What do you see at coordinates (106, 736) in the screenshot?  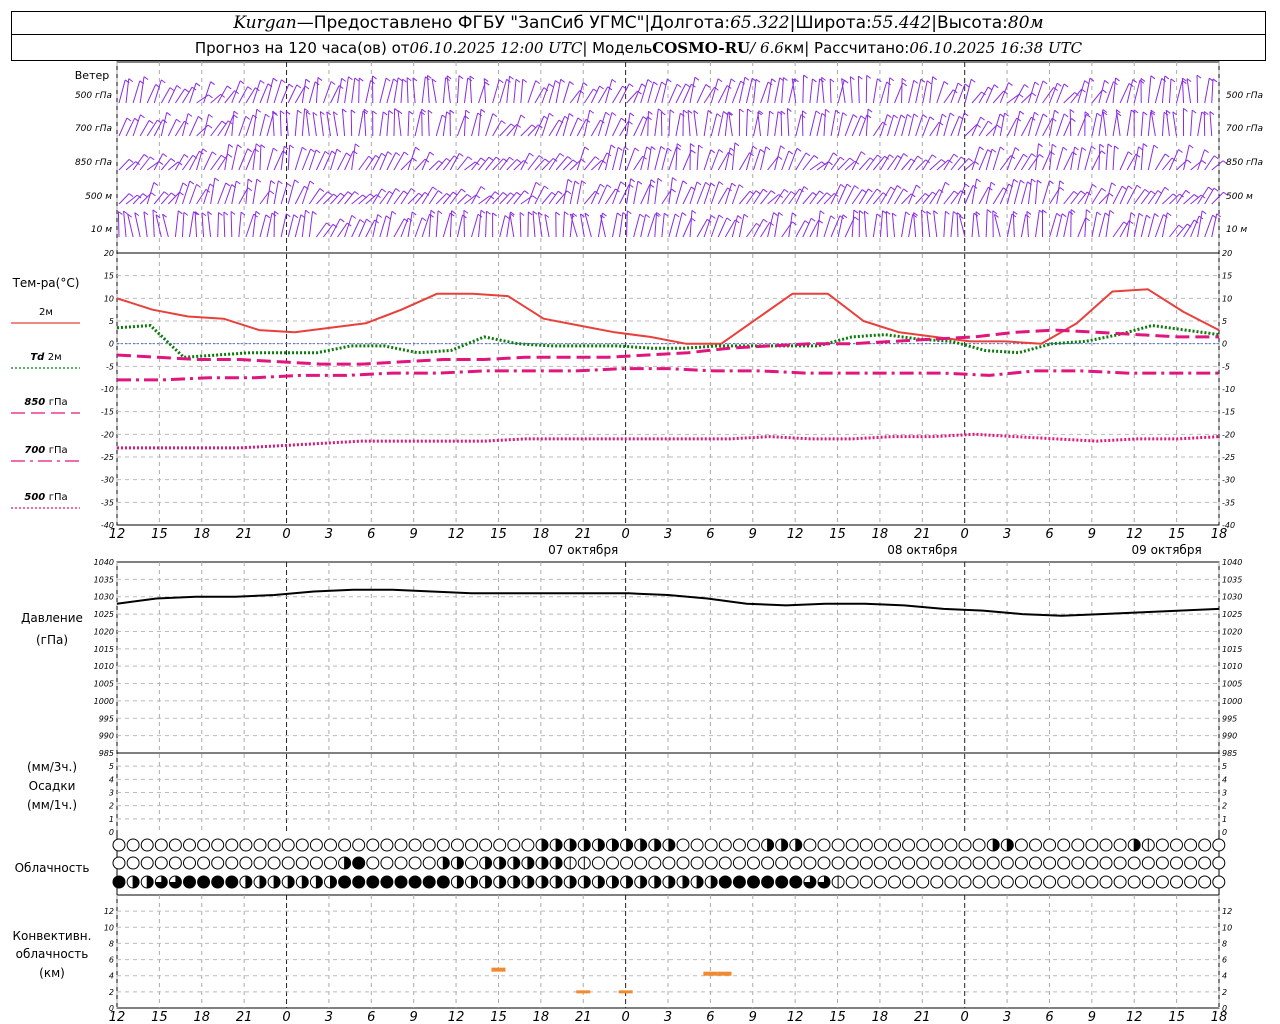 I see `pres-ytick: 990` at bounding box center [106, 736].